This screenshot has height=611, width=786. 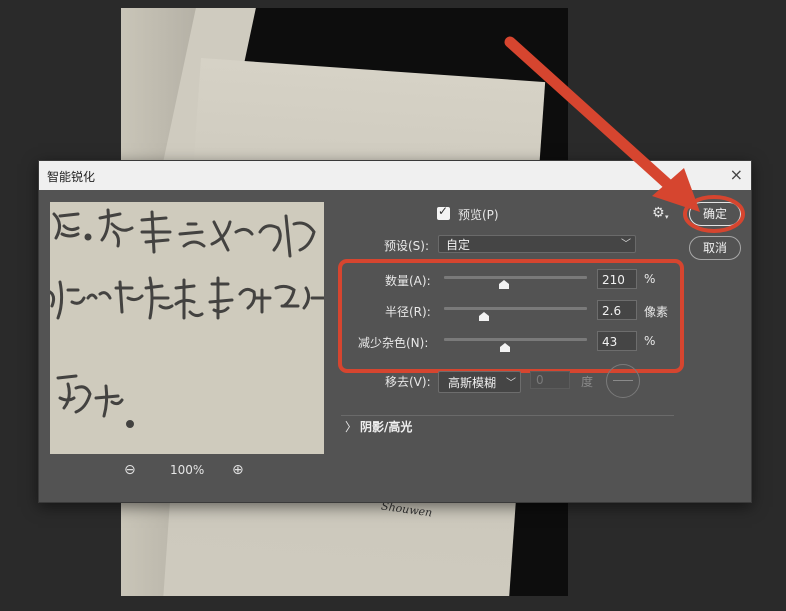 I want to click on preview-image, so click(x=187, y=328).